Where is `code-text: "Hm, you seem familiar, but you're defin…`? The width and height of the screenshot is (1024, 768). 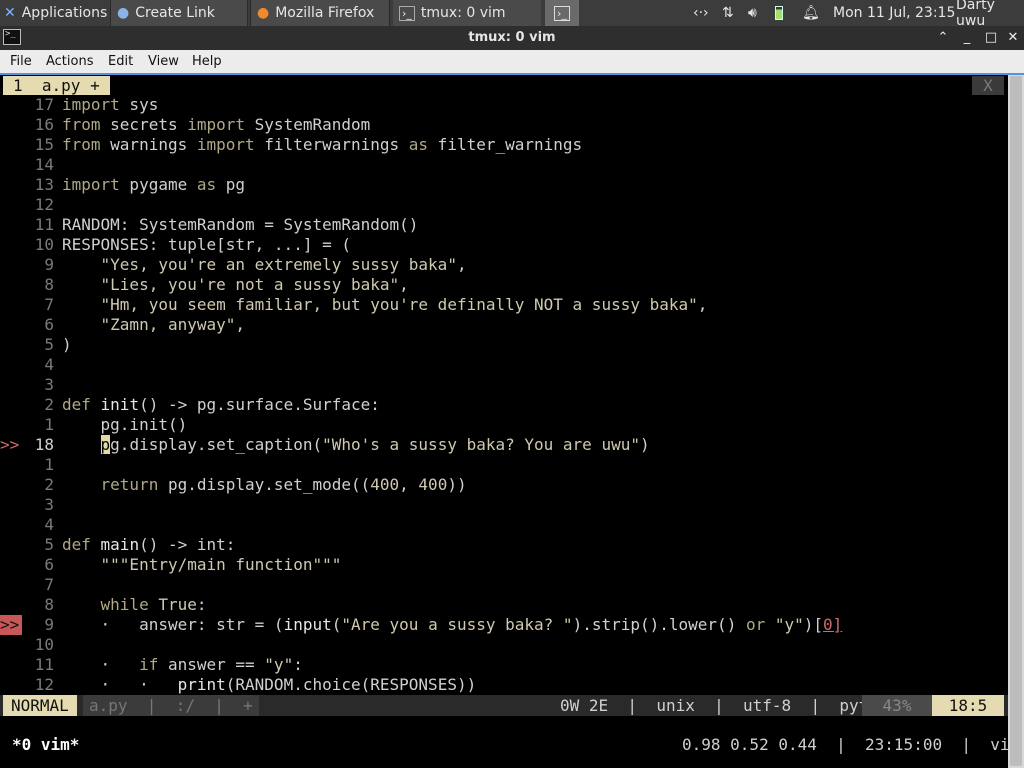
code-text: "Hm, you seem familiar, but you're defin… is located at coordinates (385, 305).